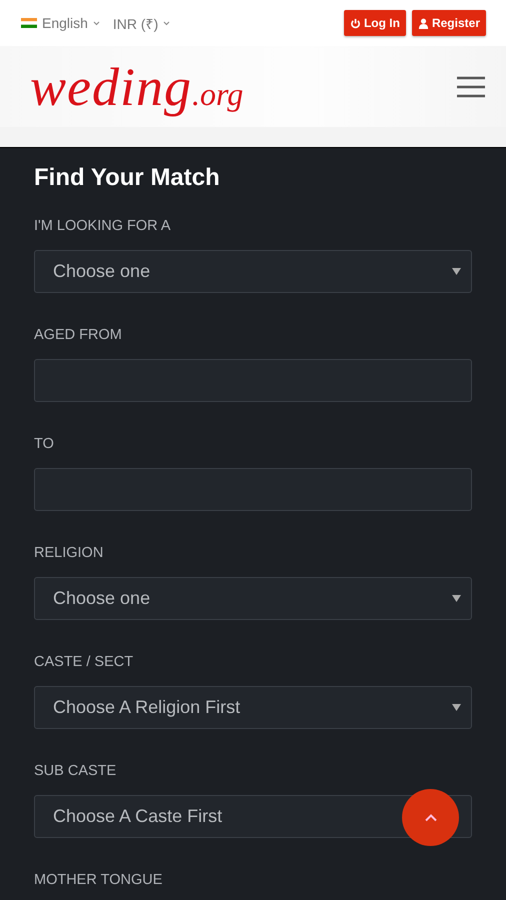 The height and width of the screenshot is (900, 506). What do you see at coordinates (431, 817) in the screenshot?
I see `chevron-up-icon` at bounding box center [431, 817].